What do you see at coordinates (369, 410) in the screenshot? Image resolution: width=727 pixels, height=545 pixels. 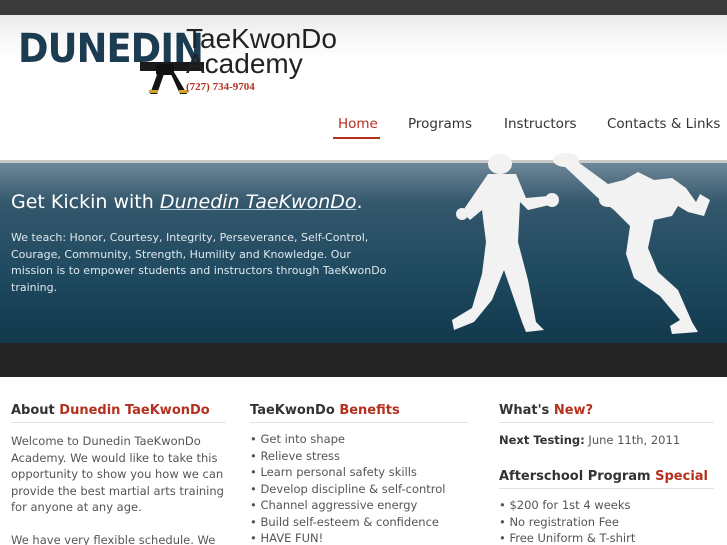 I see `benefits-heading-accent: Benefits` at bounding box center [369, 410].